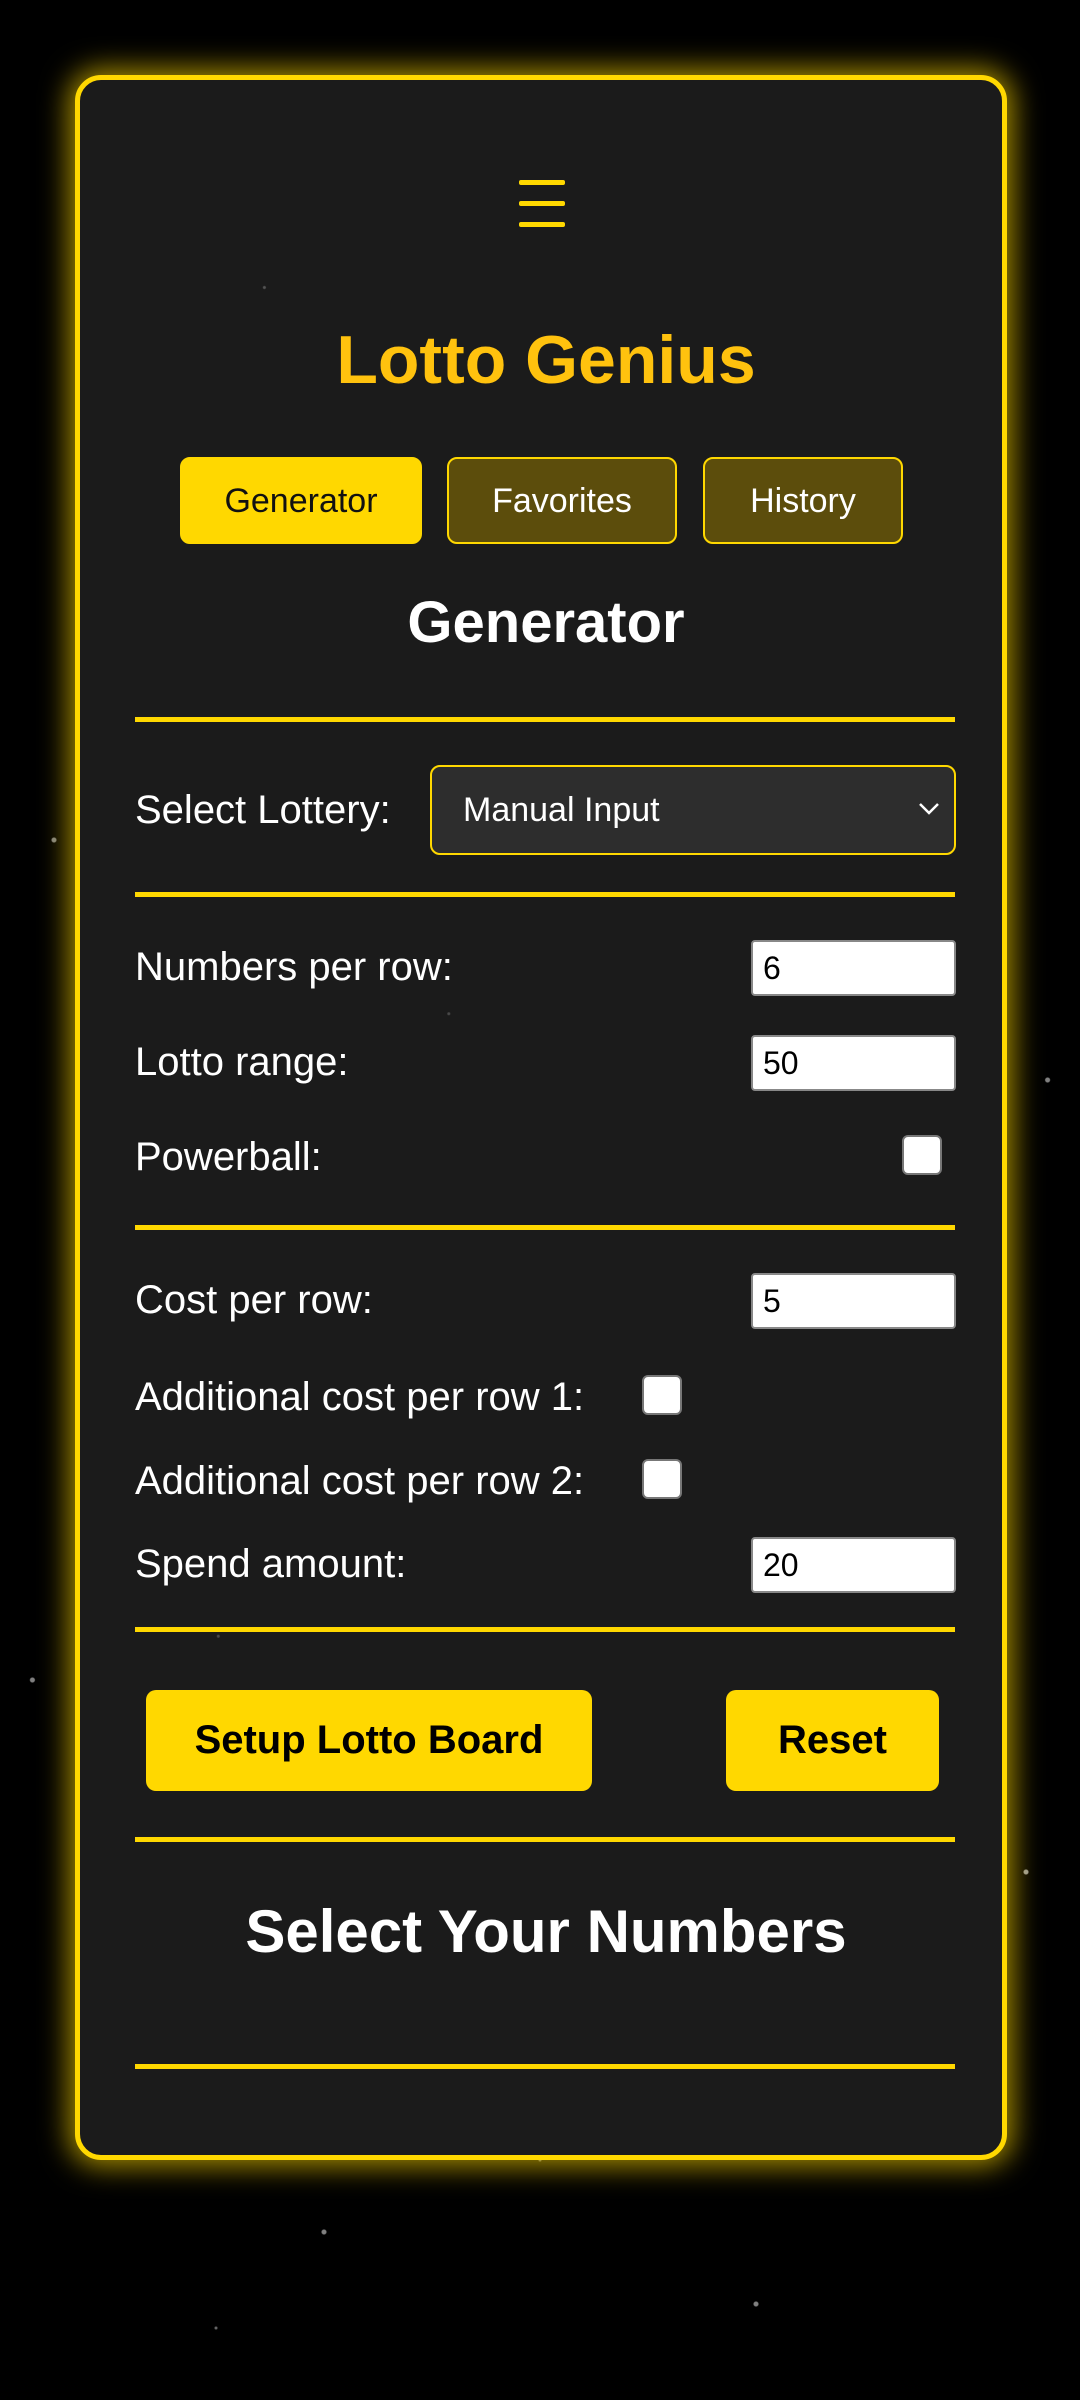 The image size is (1080, 2400). I want to click on numbers-per-row-input: 6, so click(853, 968).